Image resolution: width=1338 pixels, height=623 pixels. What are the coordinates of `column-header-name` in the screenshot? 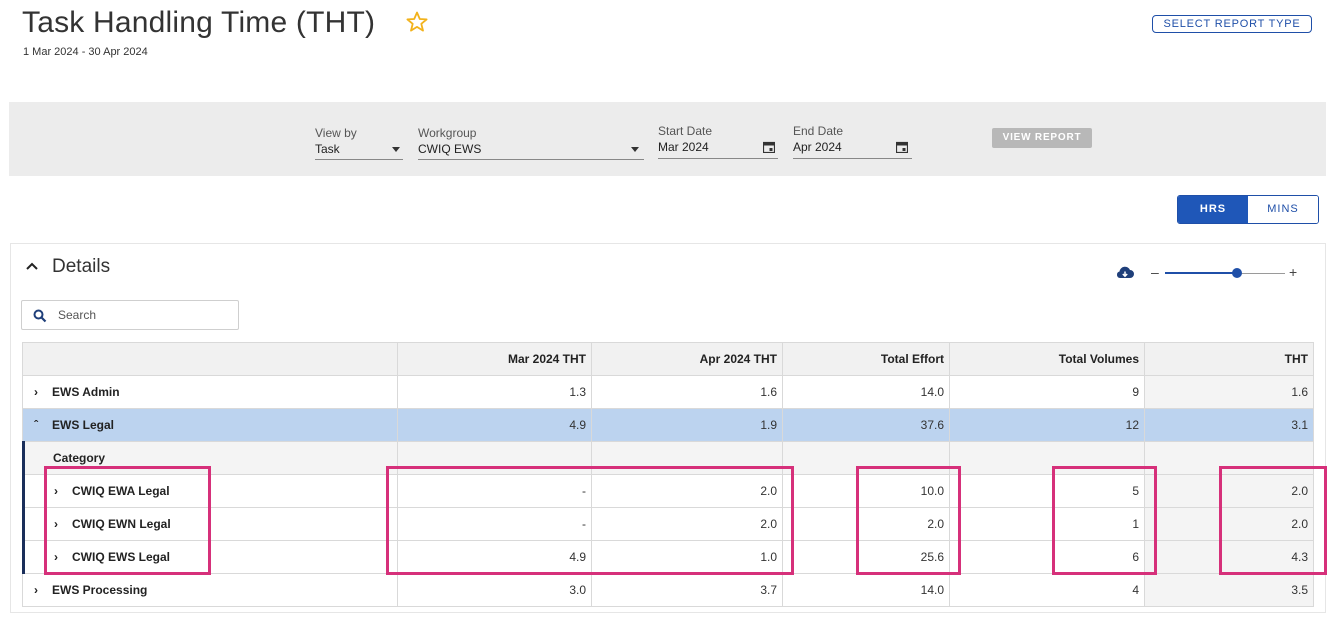 It's located at (210, 359).